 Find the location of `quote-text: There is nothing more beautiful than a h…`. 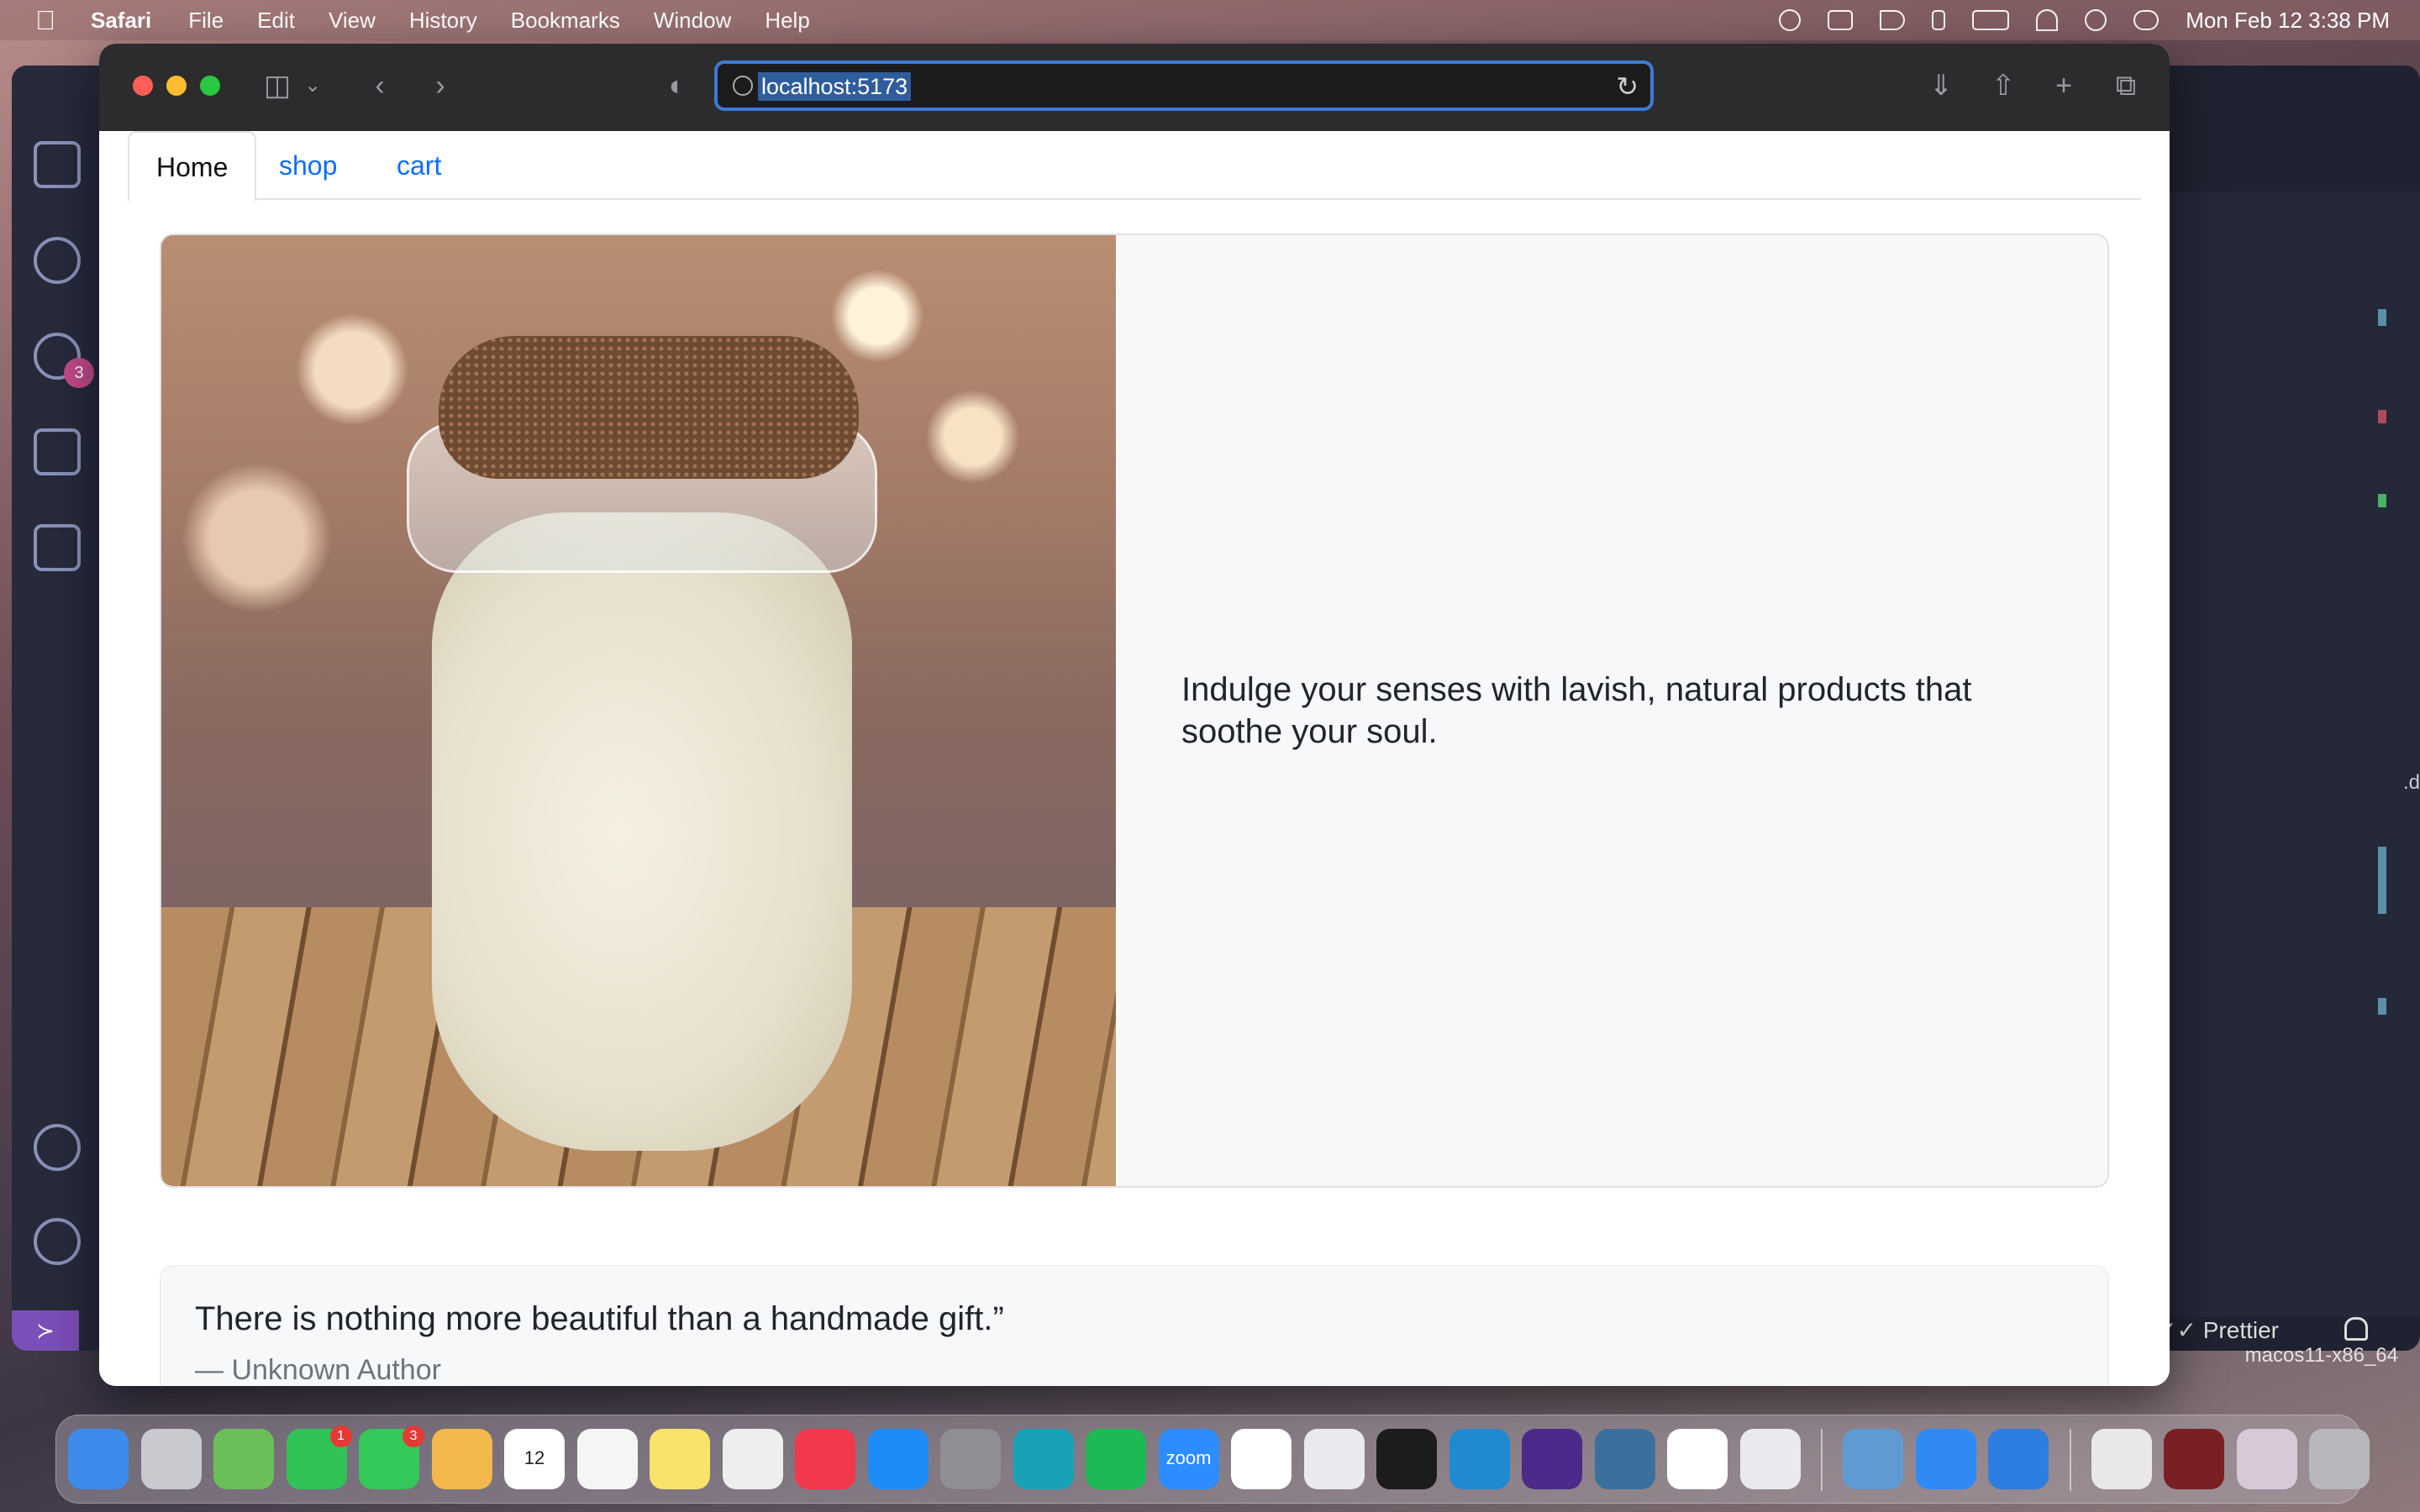

quote-text: There is nothing more beautiful than a h… is located at coordinates (599, 1318).